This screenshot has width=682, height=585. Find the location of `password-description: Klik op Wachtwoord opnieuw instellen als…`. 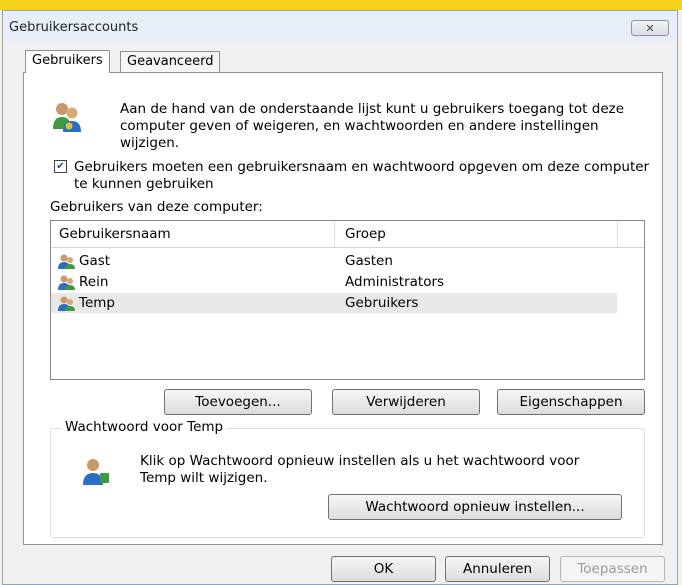

password-description: Klik op Wachtwoord opnieuw instellen als… is located at coordinates (360, 469).